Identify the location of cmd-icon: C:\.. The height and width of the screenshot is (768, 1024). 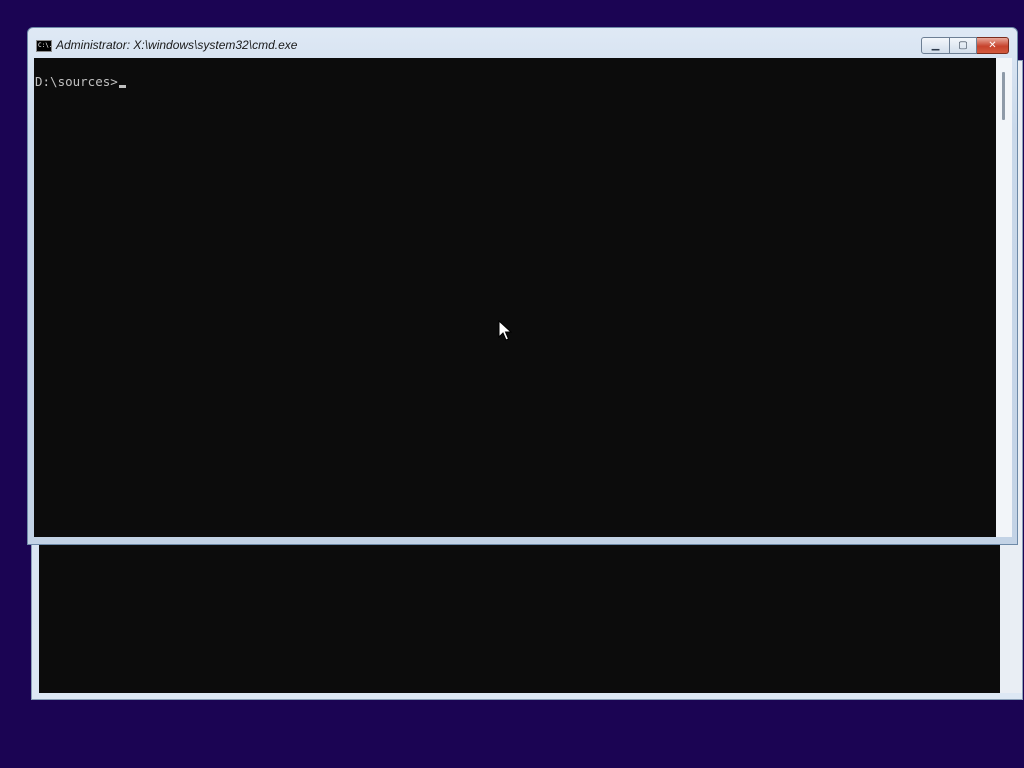
(44, 46).